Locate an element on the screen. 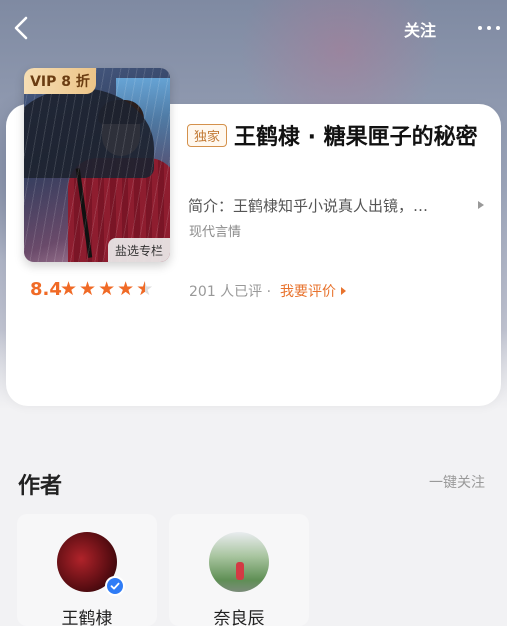 The image size is (507, 626). author-name: 王鹤棣 is located at coordinates (87, 617).